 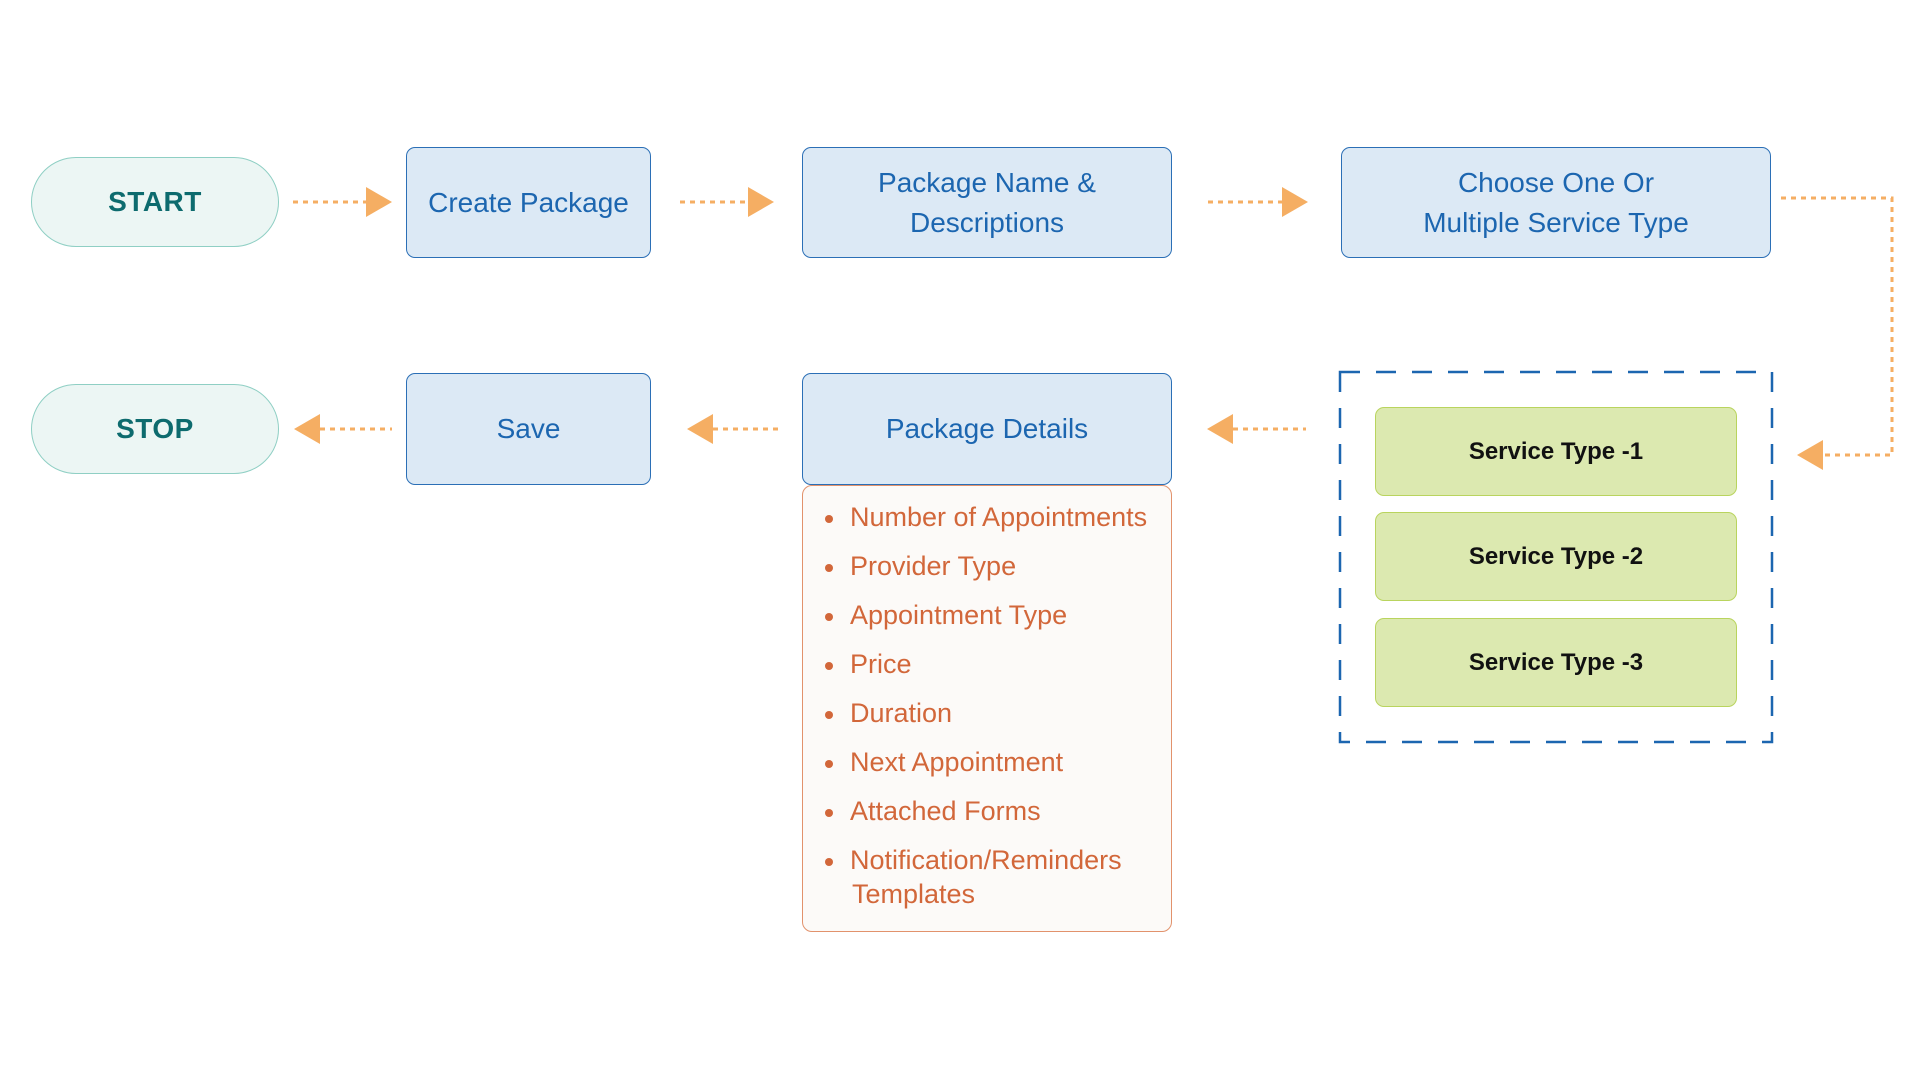 I want to click on stop-node: STOP, so click(x=155, y=429).